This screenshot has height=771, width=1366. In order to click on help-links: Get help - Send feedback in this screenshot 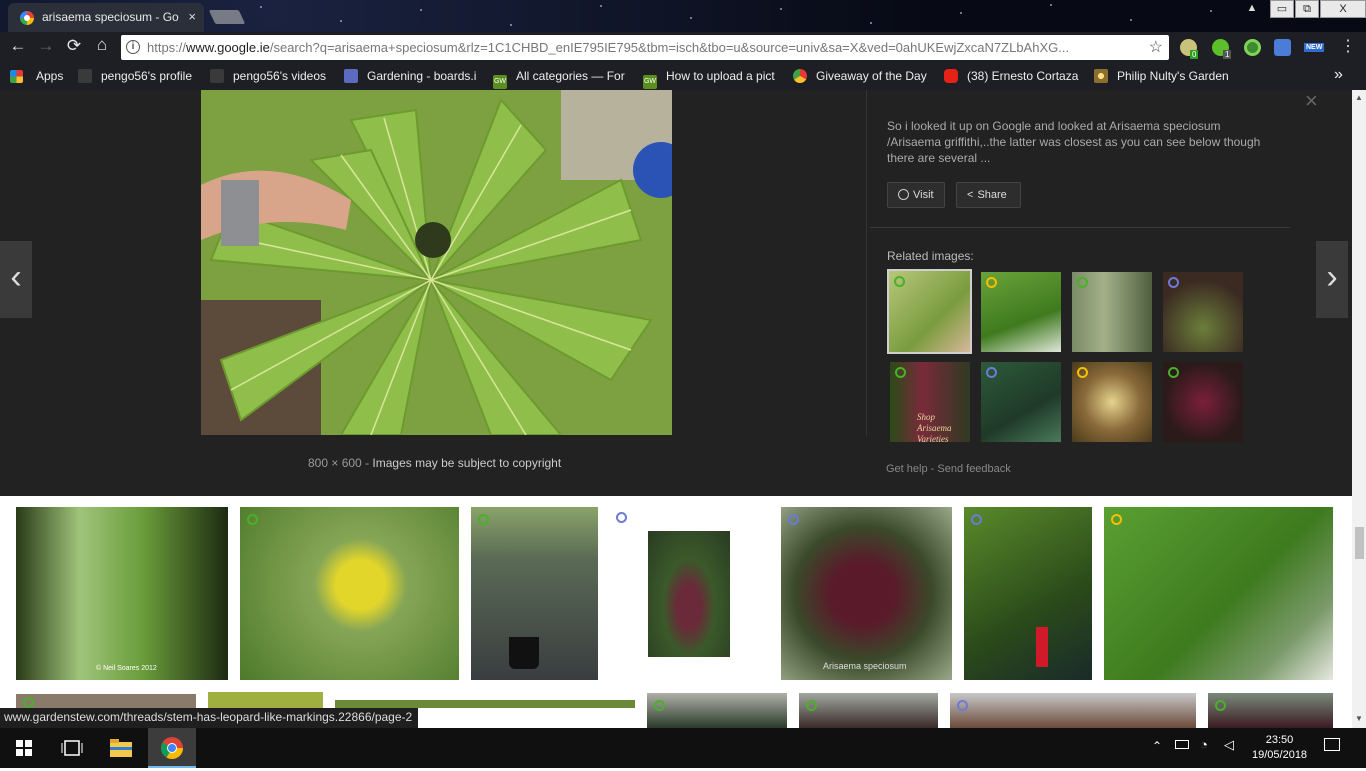, I will do `click(948, 469)`.